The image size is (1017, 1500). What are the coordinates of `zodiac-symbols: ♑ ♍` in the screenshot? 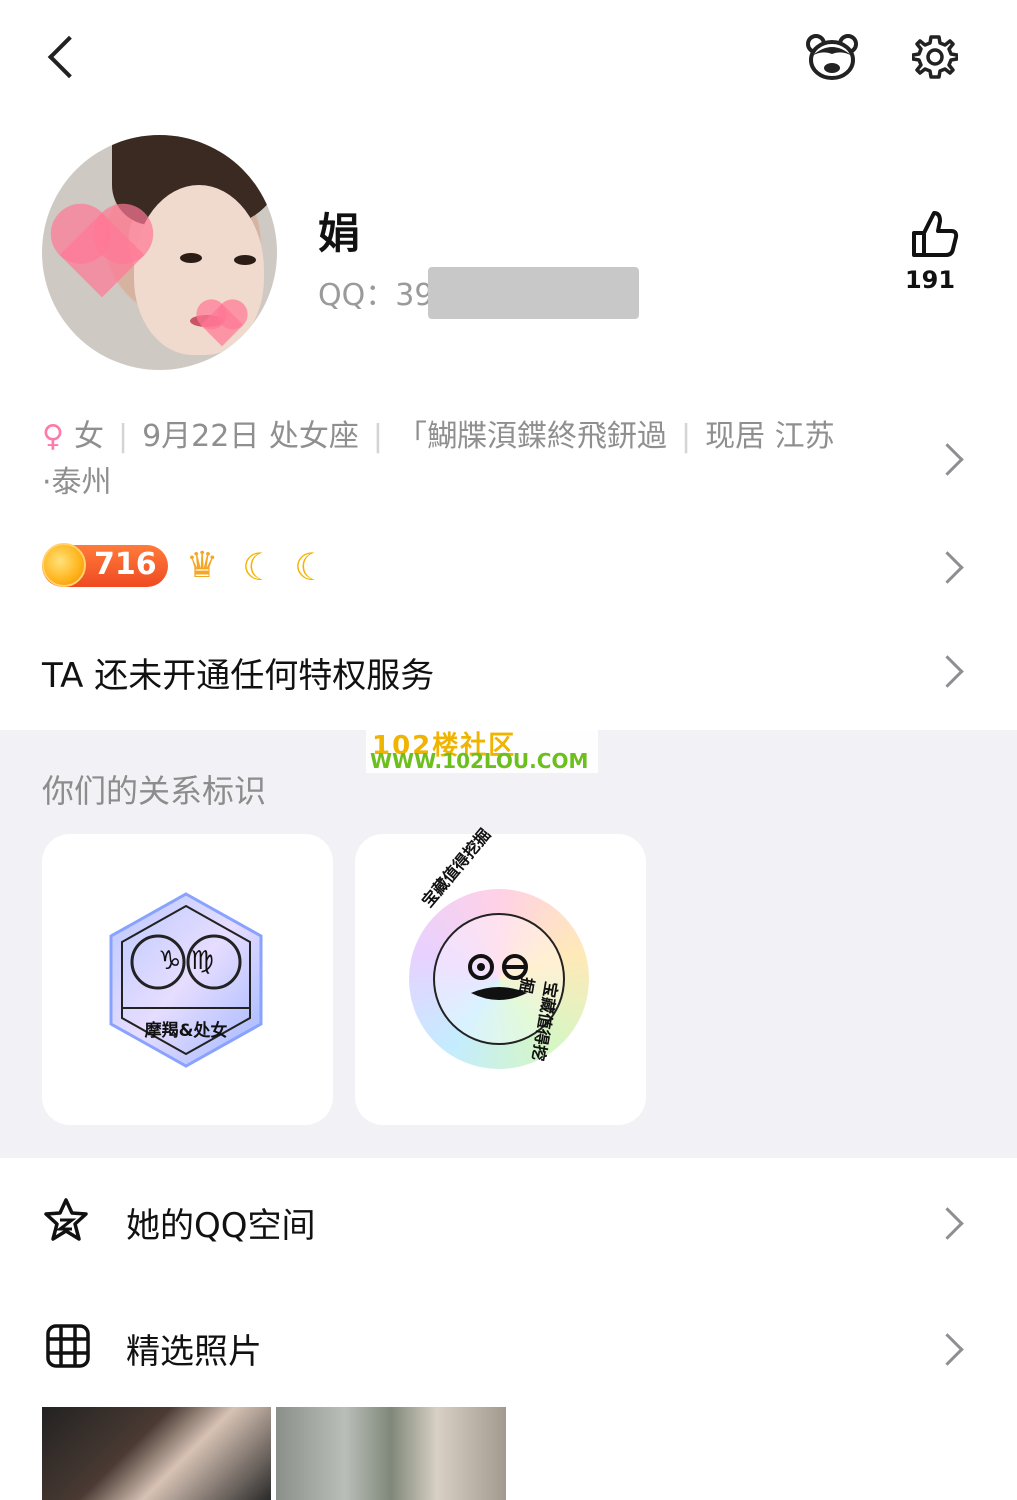 It's located at (186, 961).